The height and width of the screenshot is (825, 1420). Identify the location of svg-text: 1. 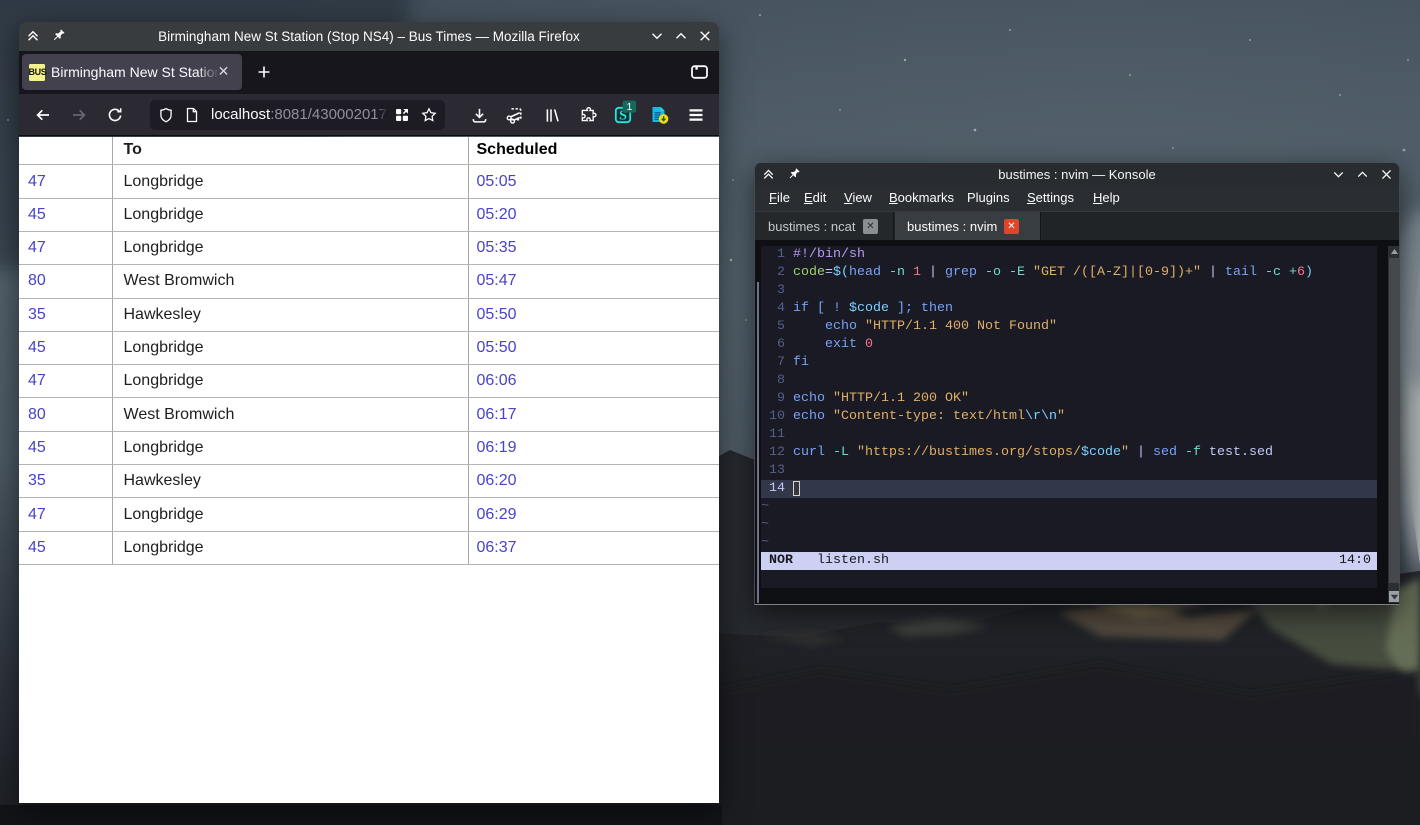
(629, 107).